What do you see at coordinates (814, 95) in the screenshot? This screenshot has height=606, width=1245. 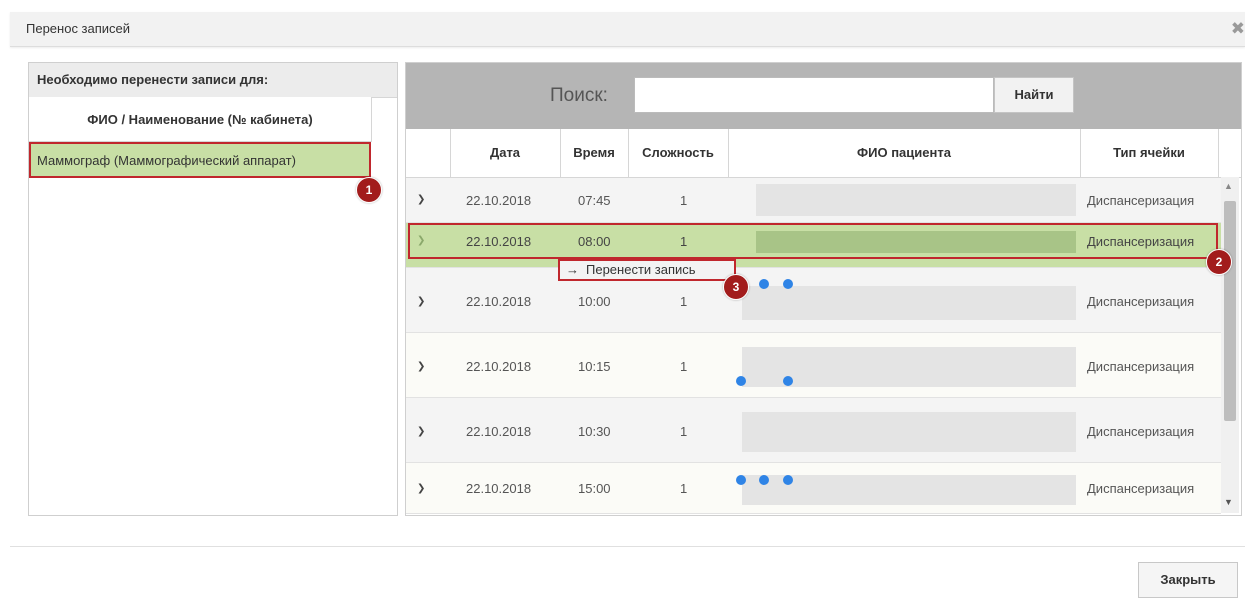 I see `search-input` at bounding box center [814, 95].